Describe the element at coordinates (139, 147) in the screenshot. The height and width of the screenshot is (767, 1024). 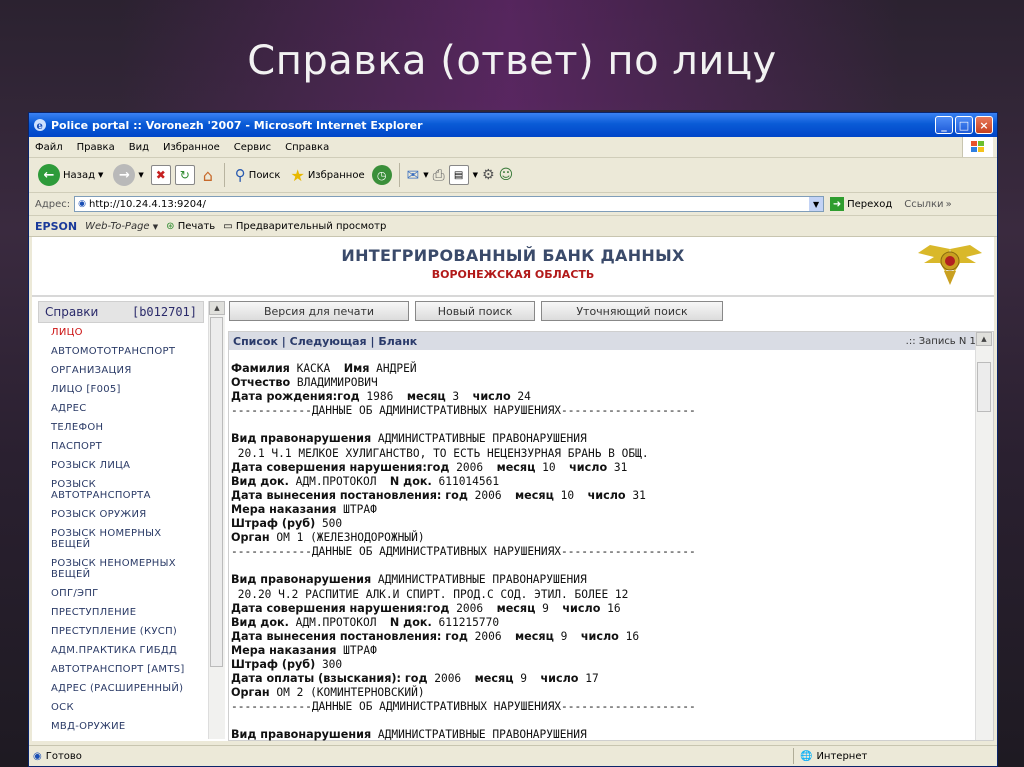
I see `menu-view: Вид` at that location.